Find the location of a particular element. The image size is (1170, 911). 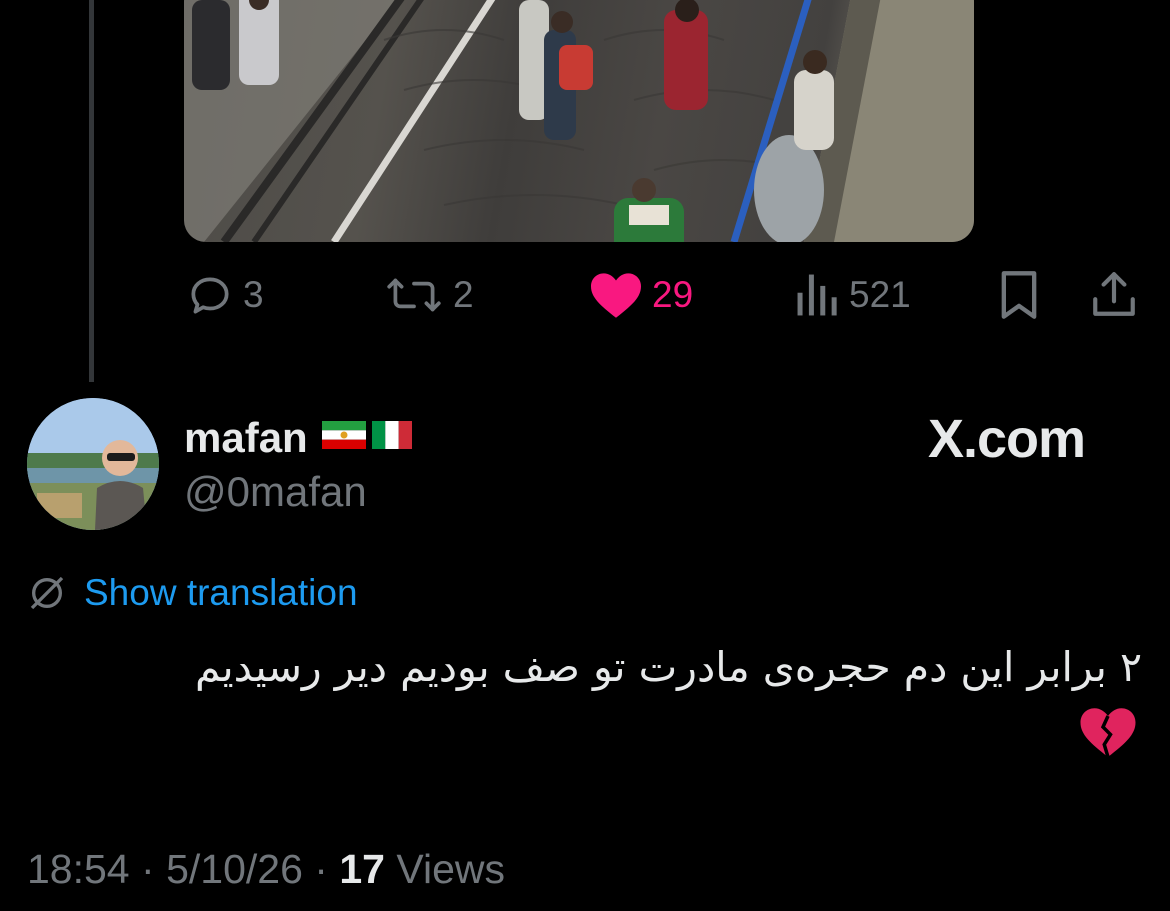

avatar is located at coordinates (93, 464).